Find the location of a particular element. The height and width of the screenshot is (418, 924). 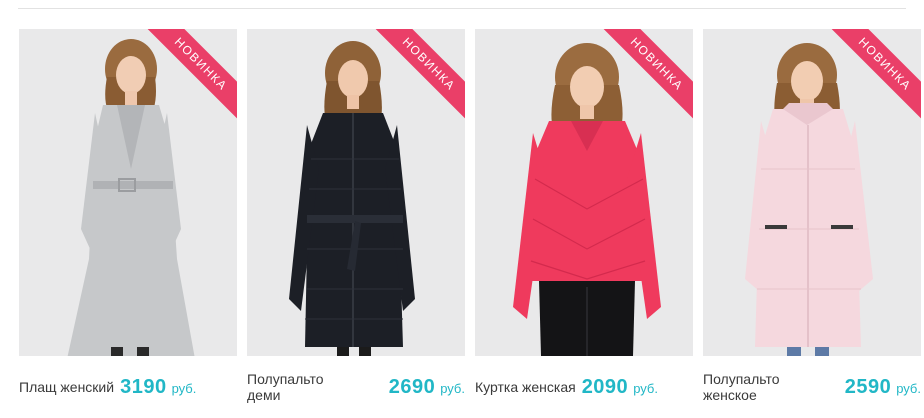

product-price: 2090 руб. is located at coordinates (620, 387).